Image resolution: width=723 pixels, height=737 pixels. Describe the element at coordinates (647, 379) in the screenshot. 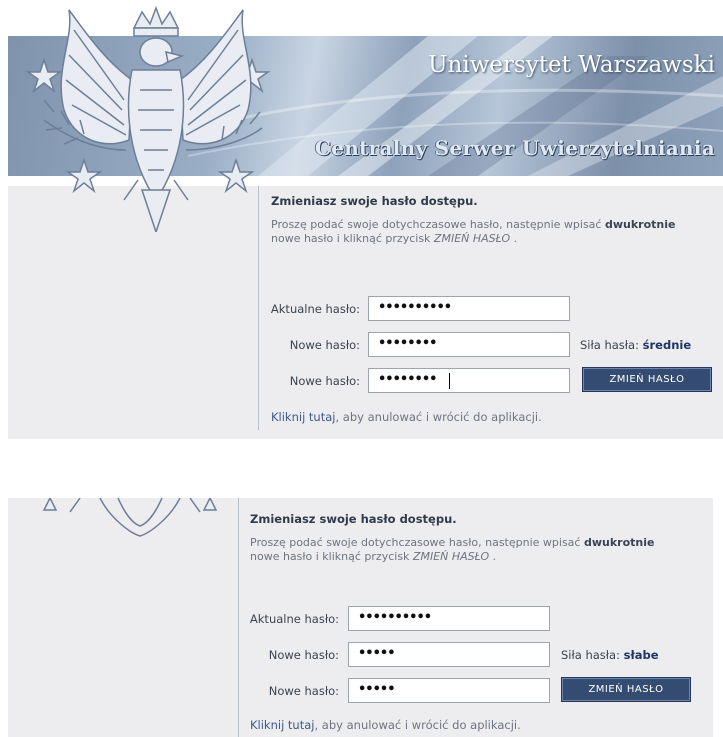

I see `change-password-button: ZMIEŃ HASŁO` at that location.